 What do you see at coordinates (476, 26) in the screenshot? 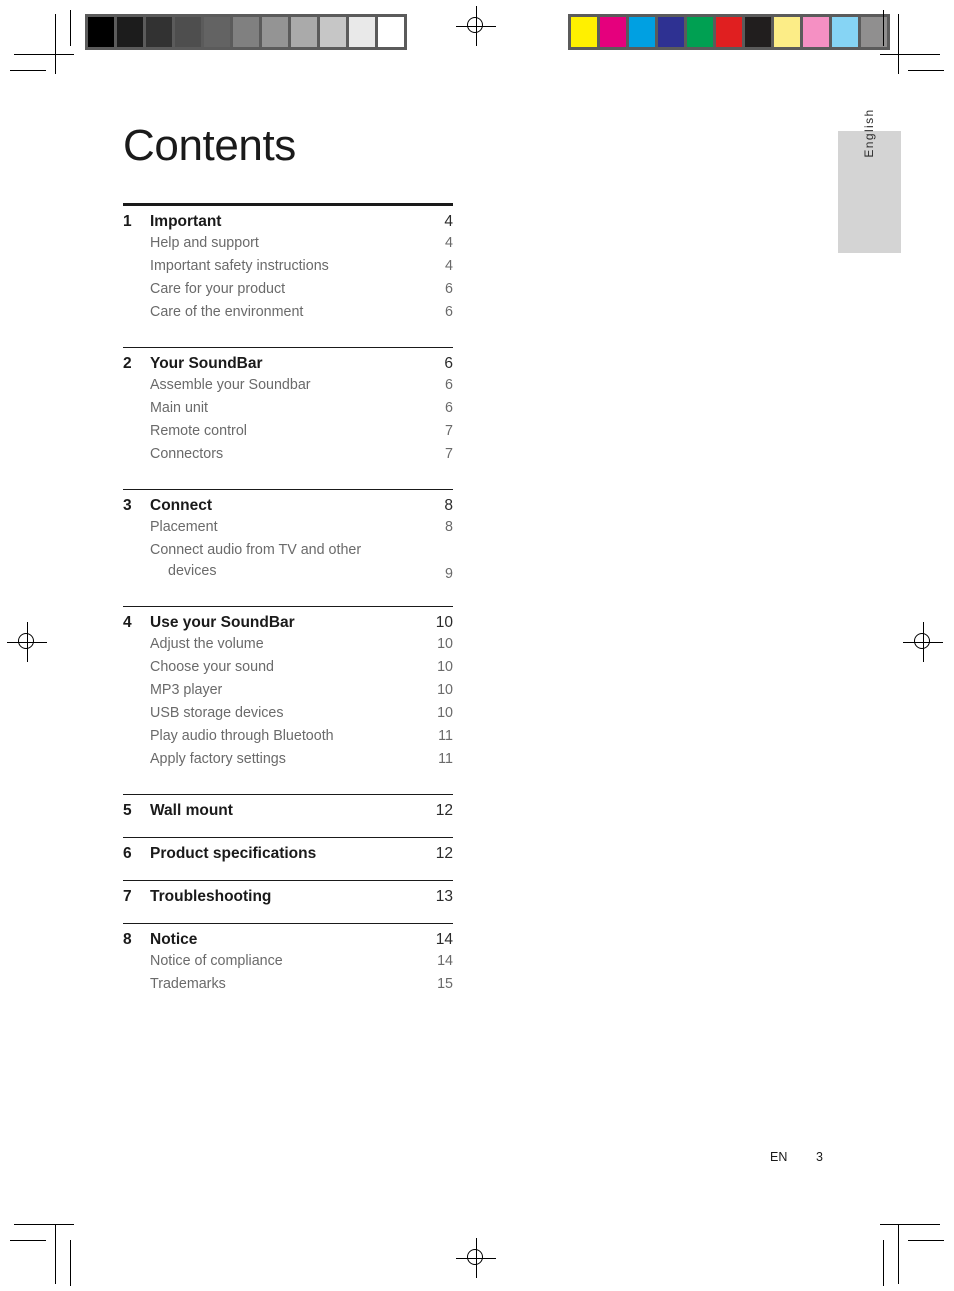
I see `registration-mark-top` at bounding box center [476, 26].